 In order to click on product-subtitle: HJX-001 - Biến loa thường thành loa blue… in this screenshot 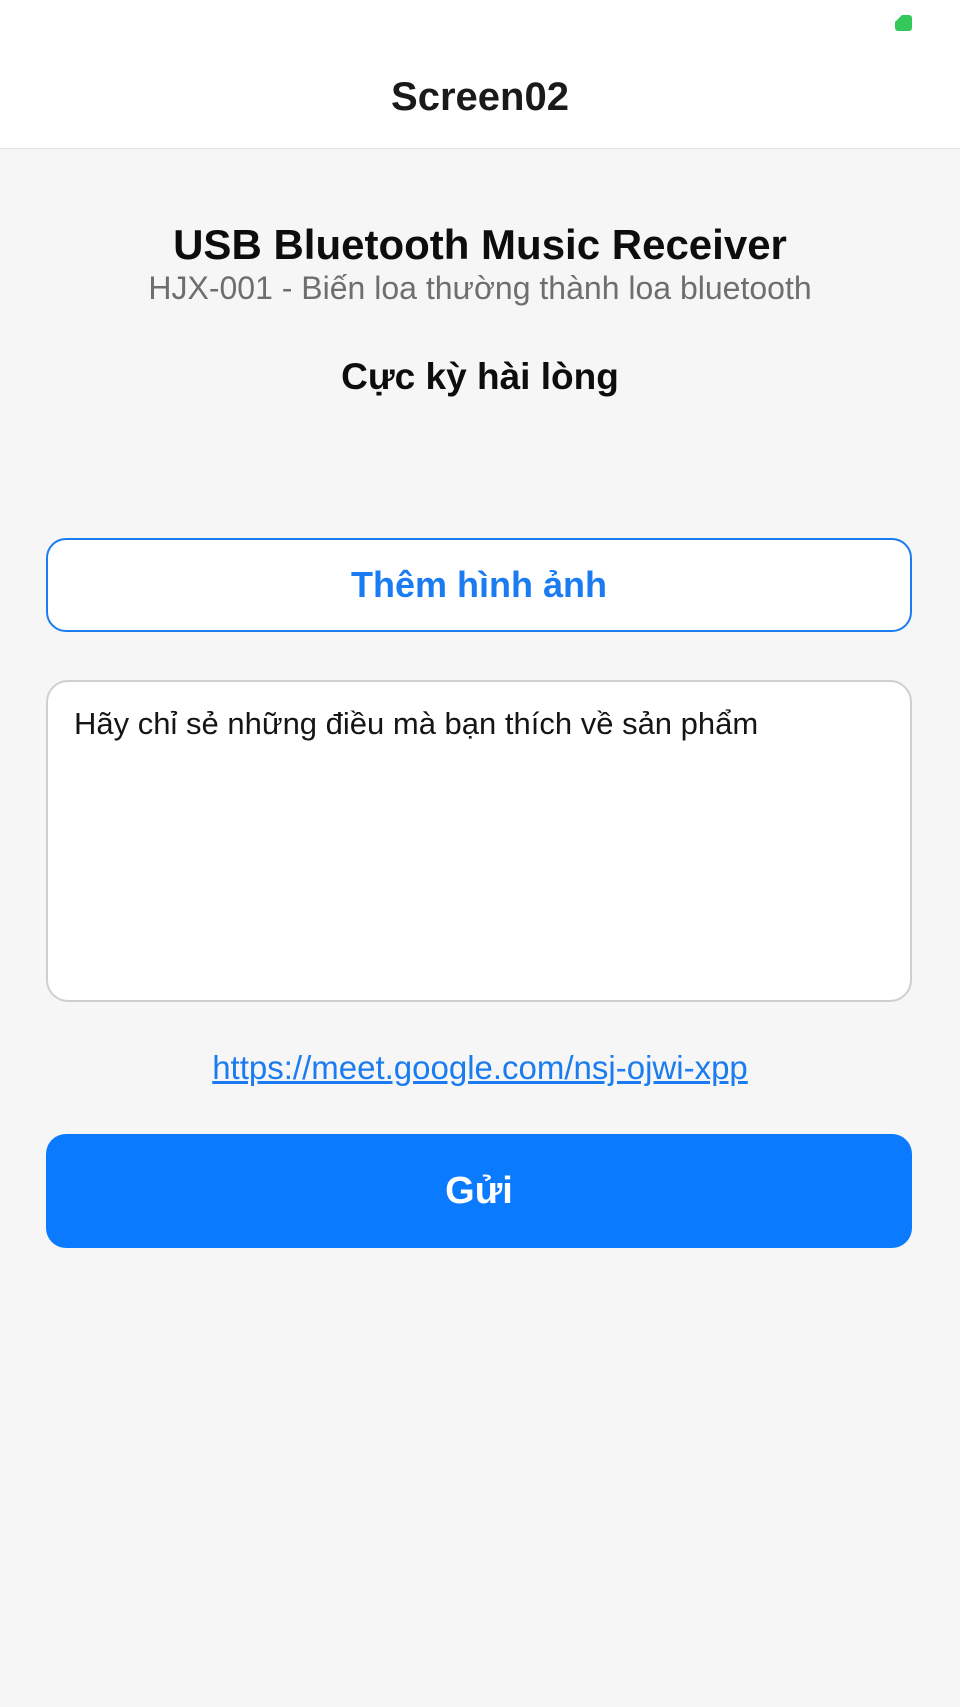, I will do `click(480, 288)`.